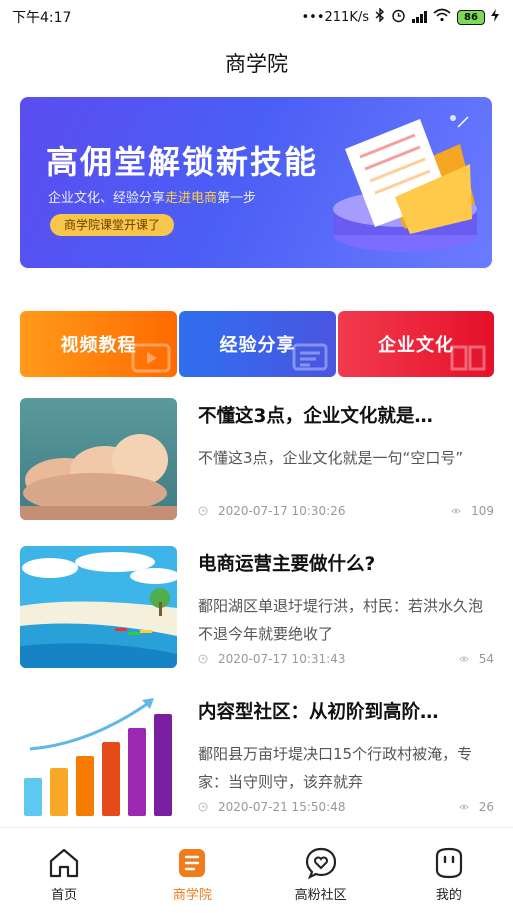  I want to click on charging-icon, so click(495, 17).